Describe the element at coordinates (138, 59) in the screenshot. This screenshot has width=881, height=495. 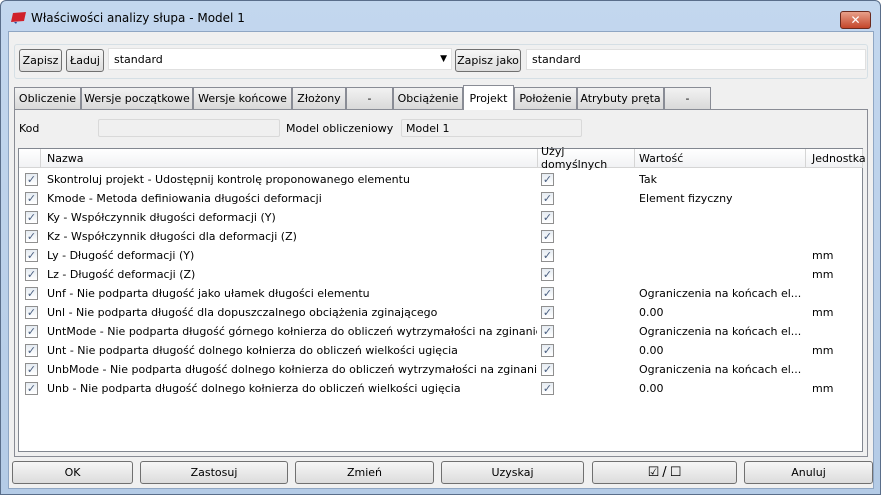
I see `preset-value: standard` at that location.